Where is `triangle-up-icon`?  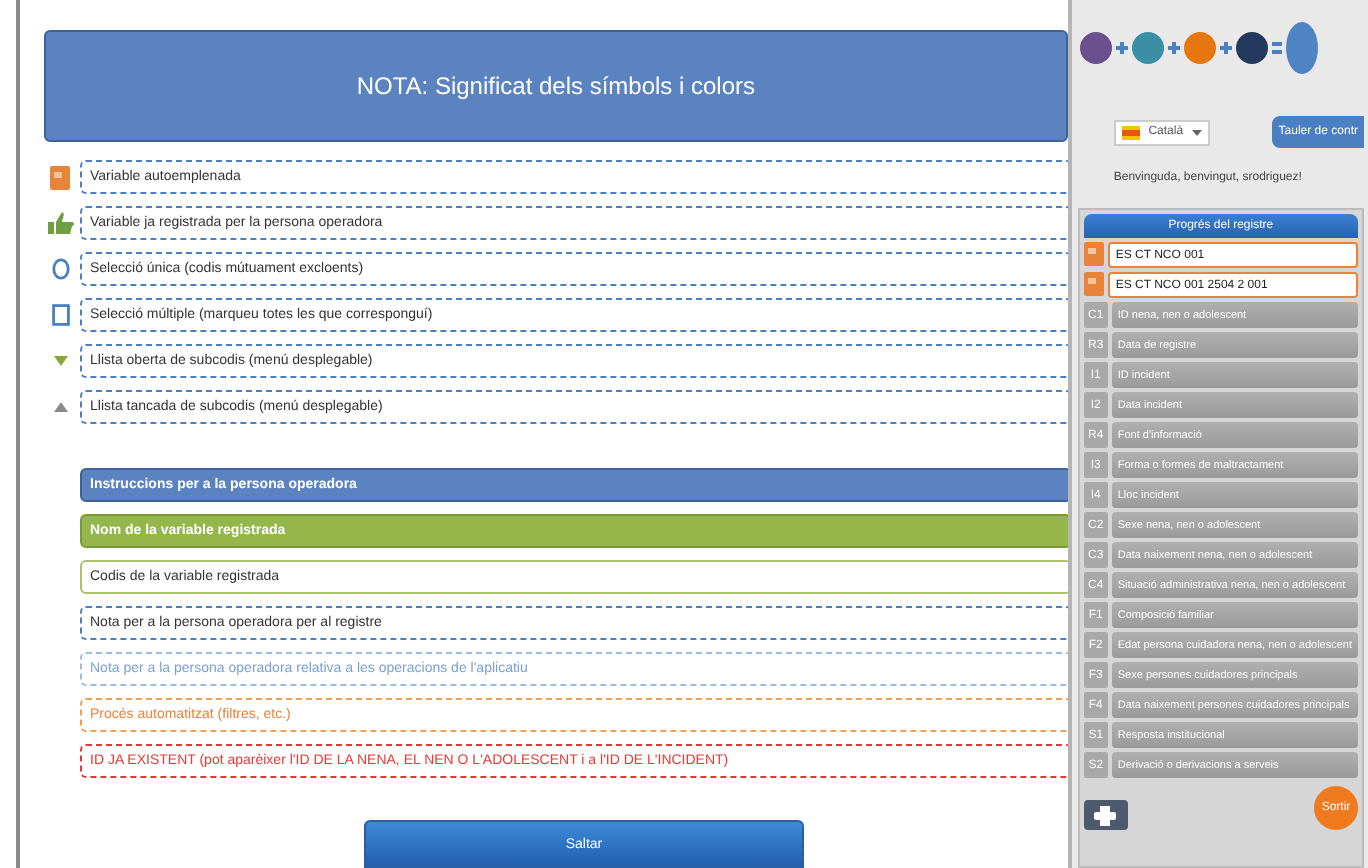 triangle-up-icon is located at coordinates (60, 407).